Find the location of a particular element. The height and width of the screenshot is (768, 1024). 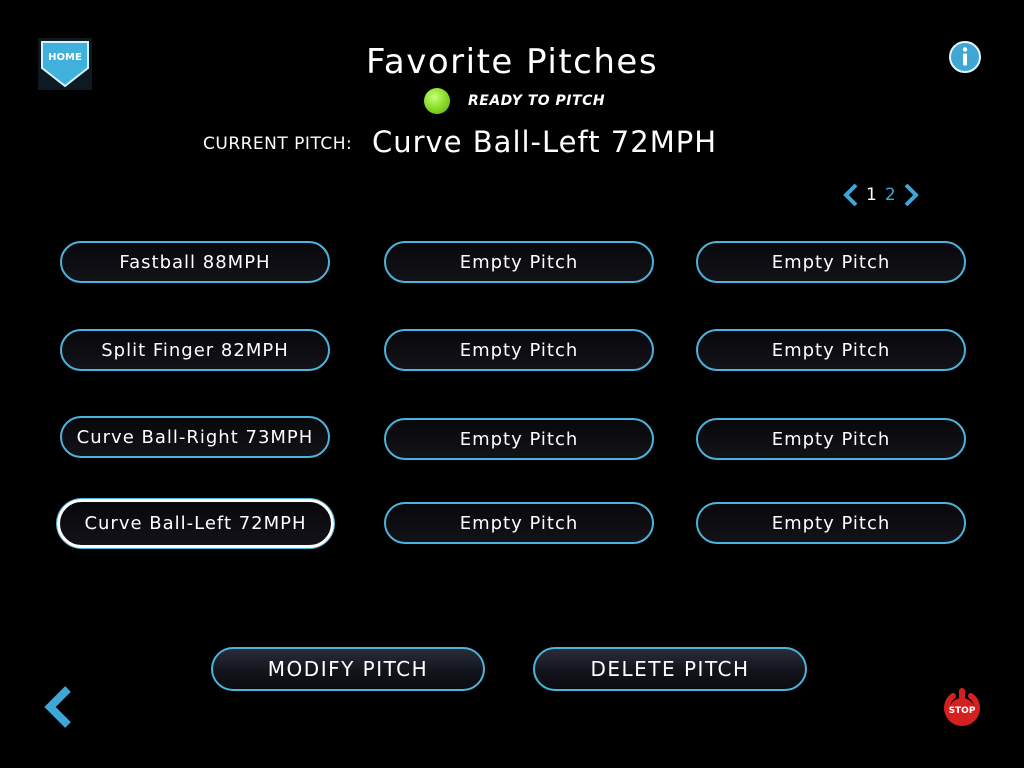

pitch-slot-r3c2: Empty Pitch is located at coordinates (831, 523).